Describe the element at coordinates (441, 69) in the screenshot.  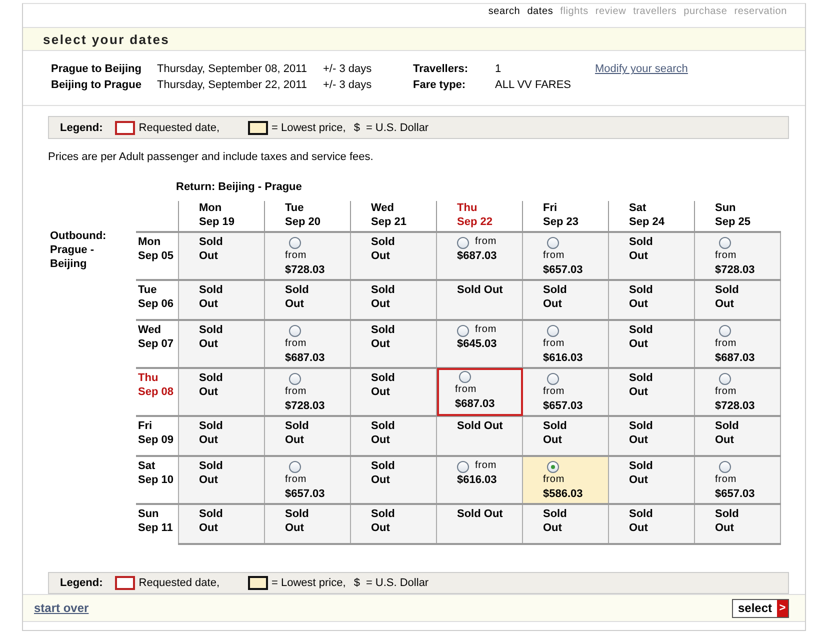
I see `field-label: Travellers:` at that location.